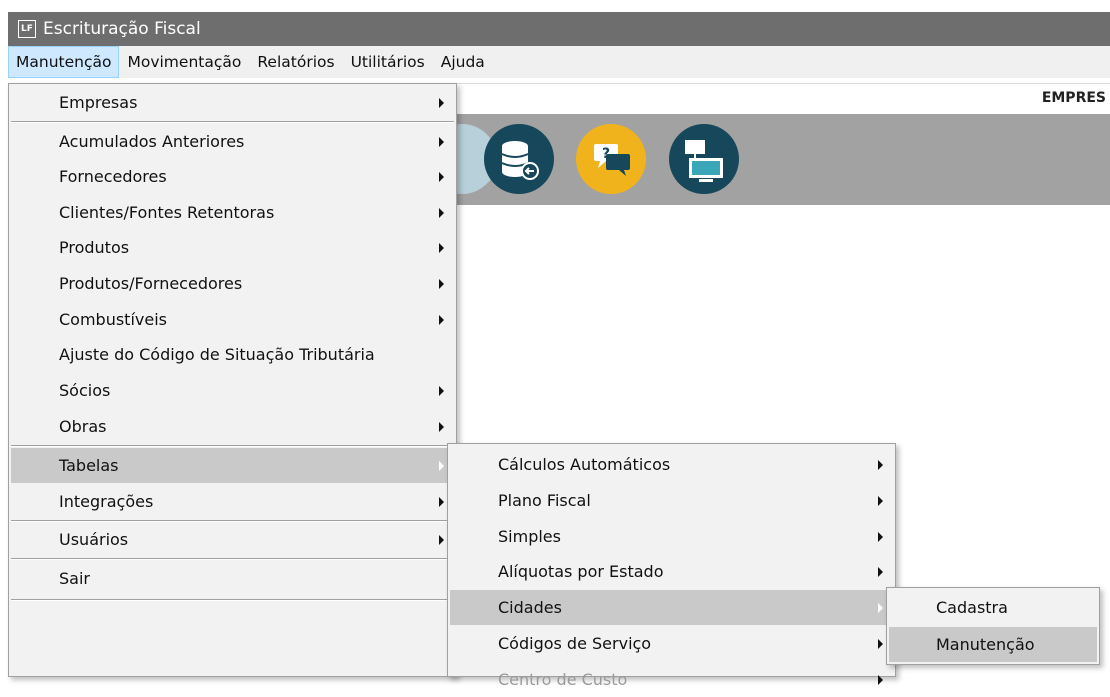 This screenshot has width=1110, height=697. Describe the element at coordinates (768, 159) in the screenshot. I see `toolbar: ?` at that location.